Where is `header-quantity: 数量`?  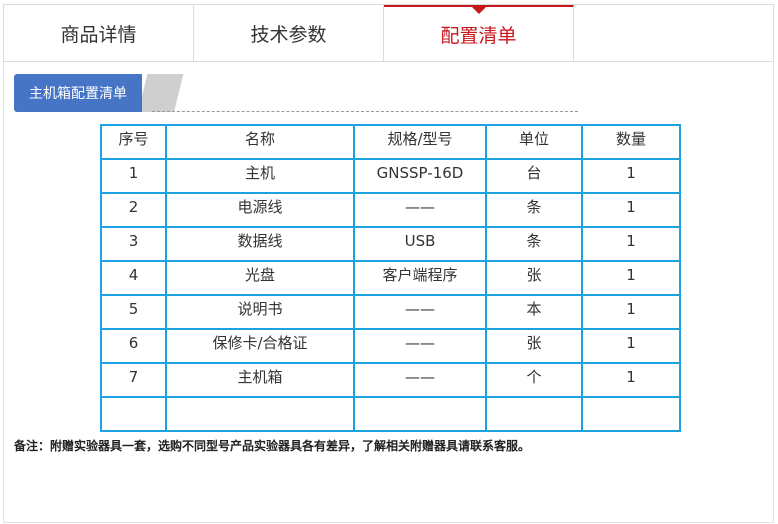 header-quantity: 数量 is located at coordinates (631, 142).